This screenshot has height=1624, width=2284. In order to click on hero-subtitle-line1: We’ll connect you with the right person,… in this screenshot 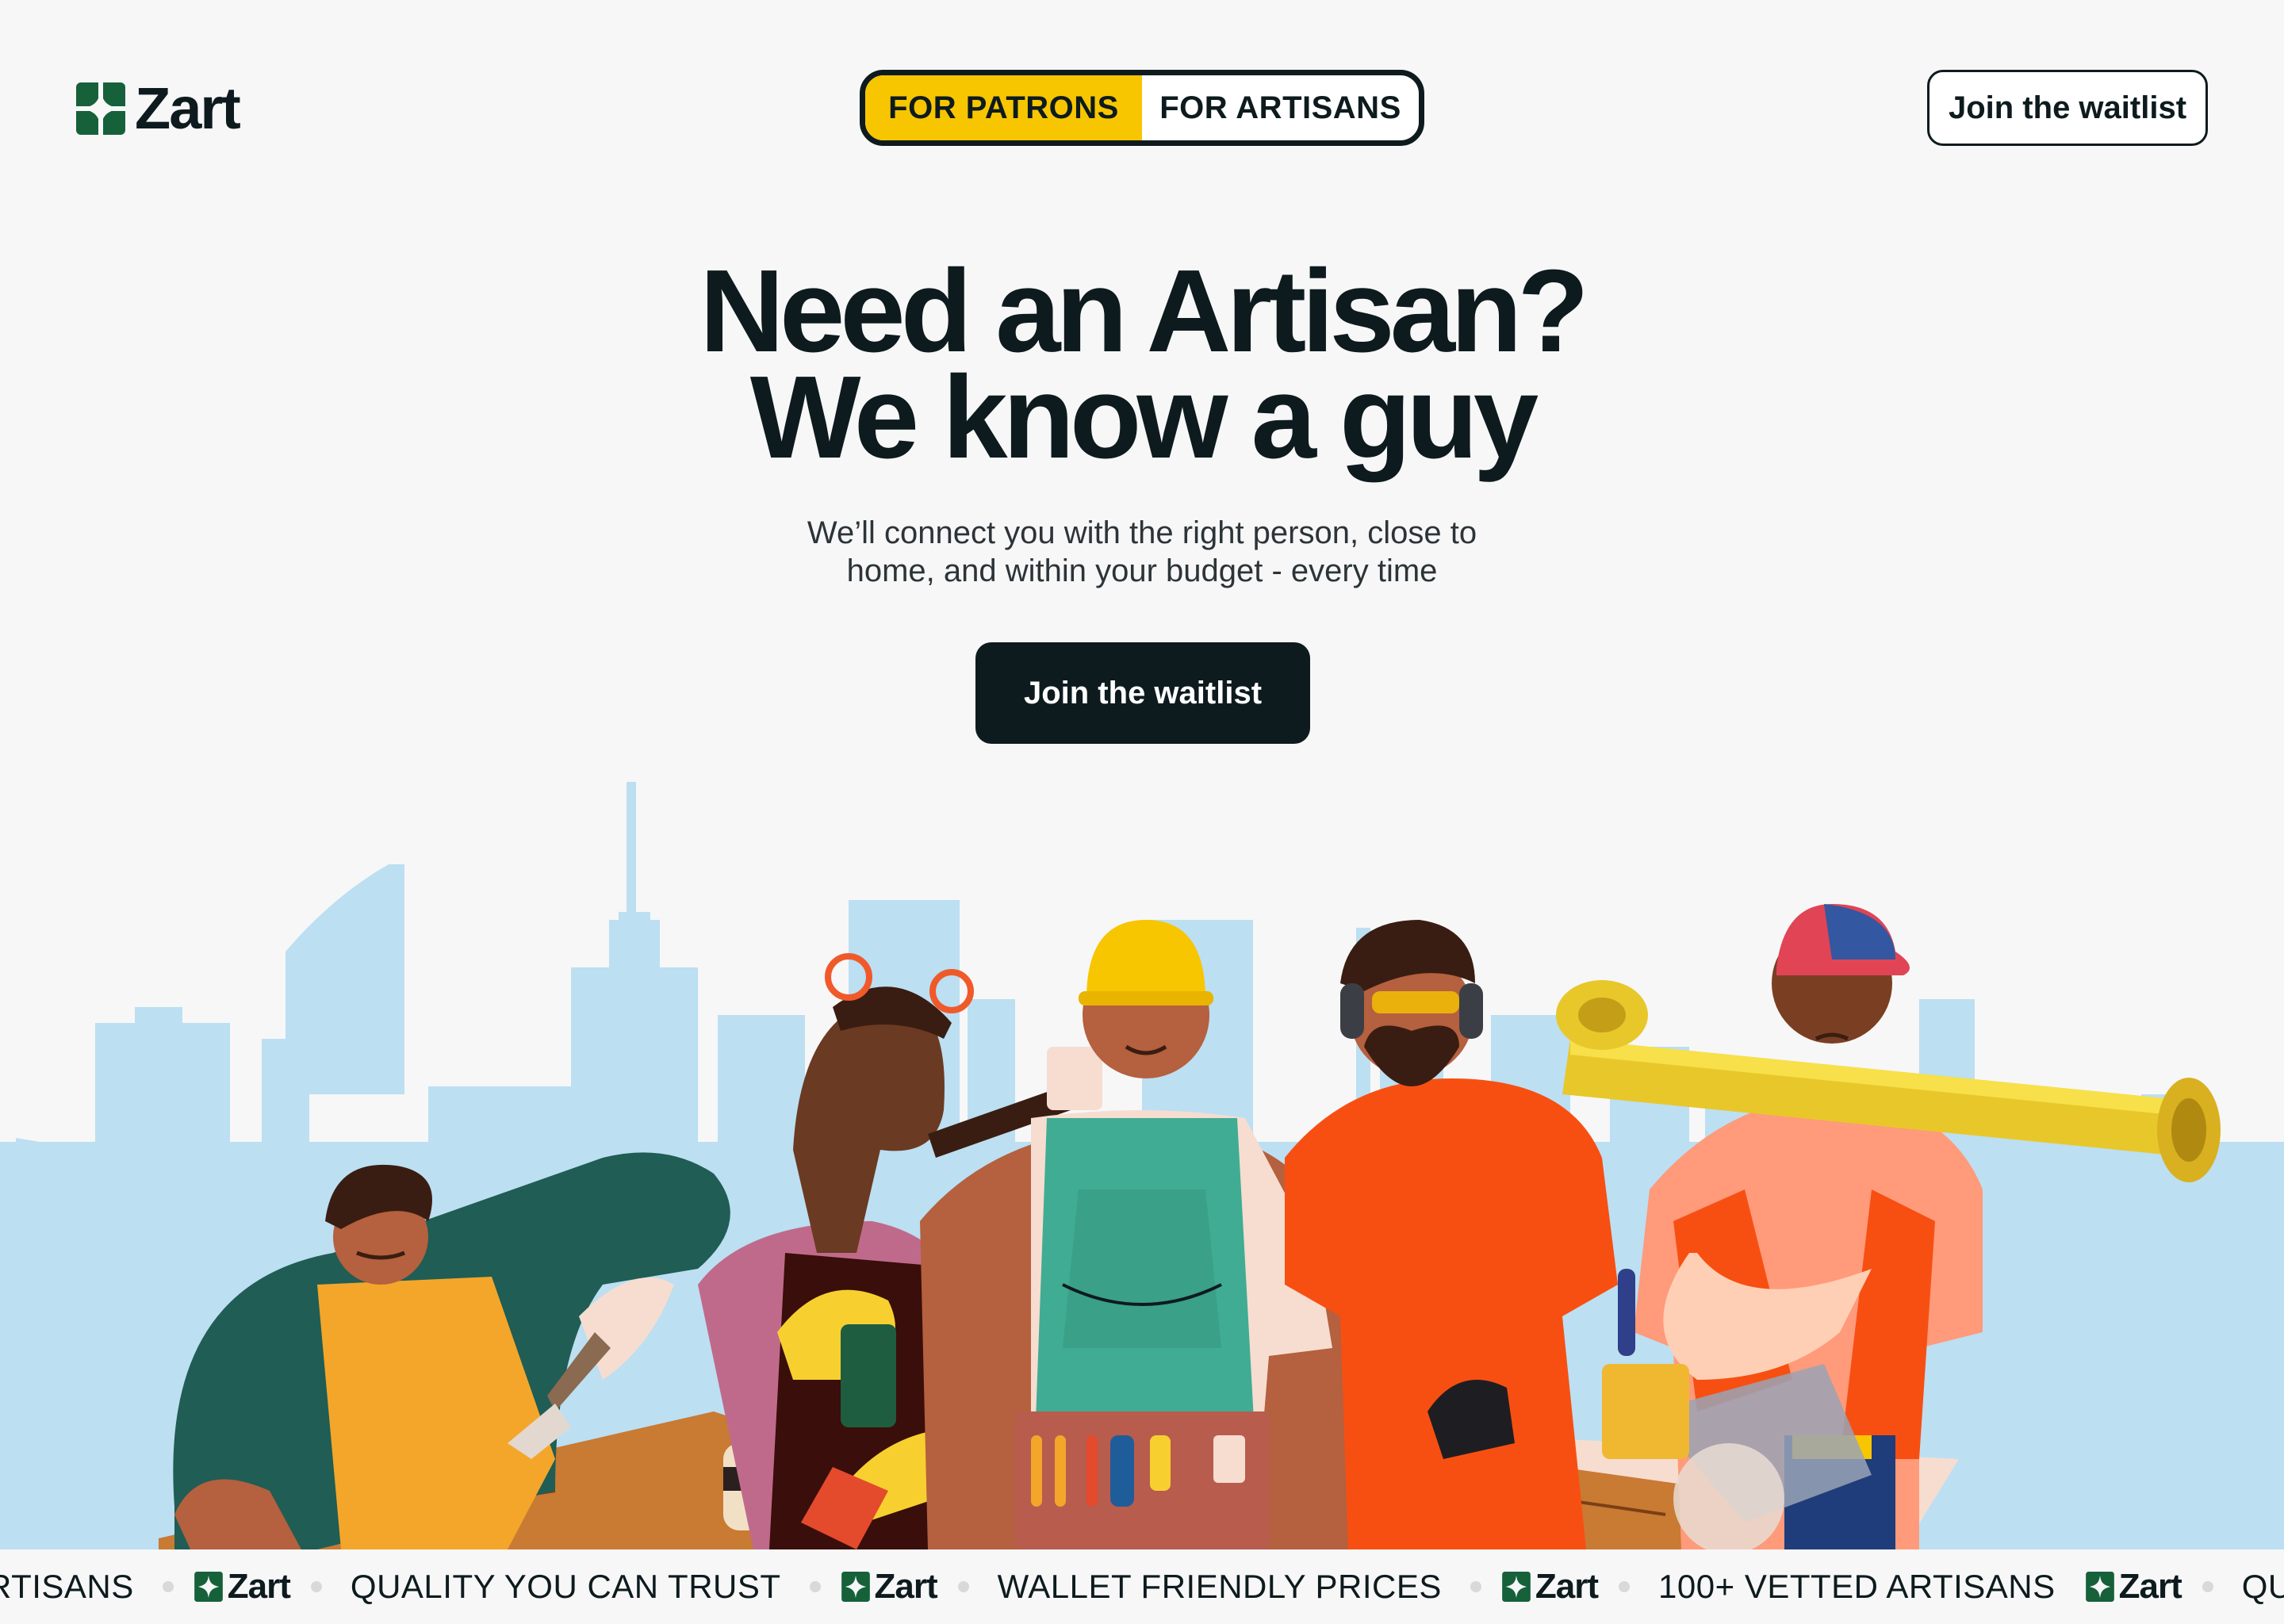, I will do `click(1142, 532)`.